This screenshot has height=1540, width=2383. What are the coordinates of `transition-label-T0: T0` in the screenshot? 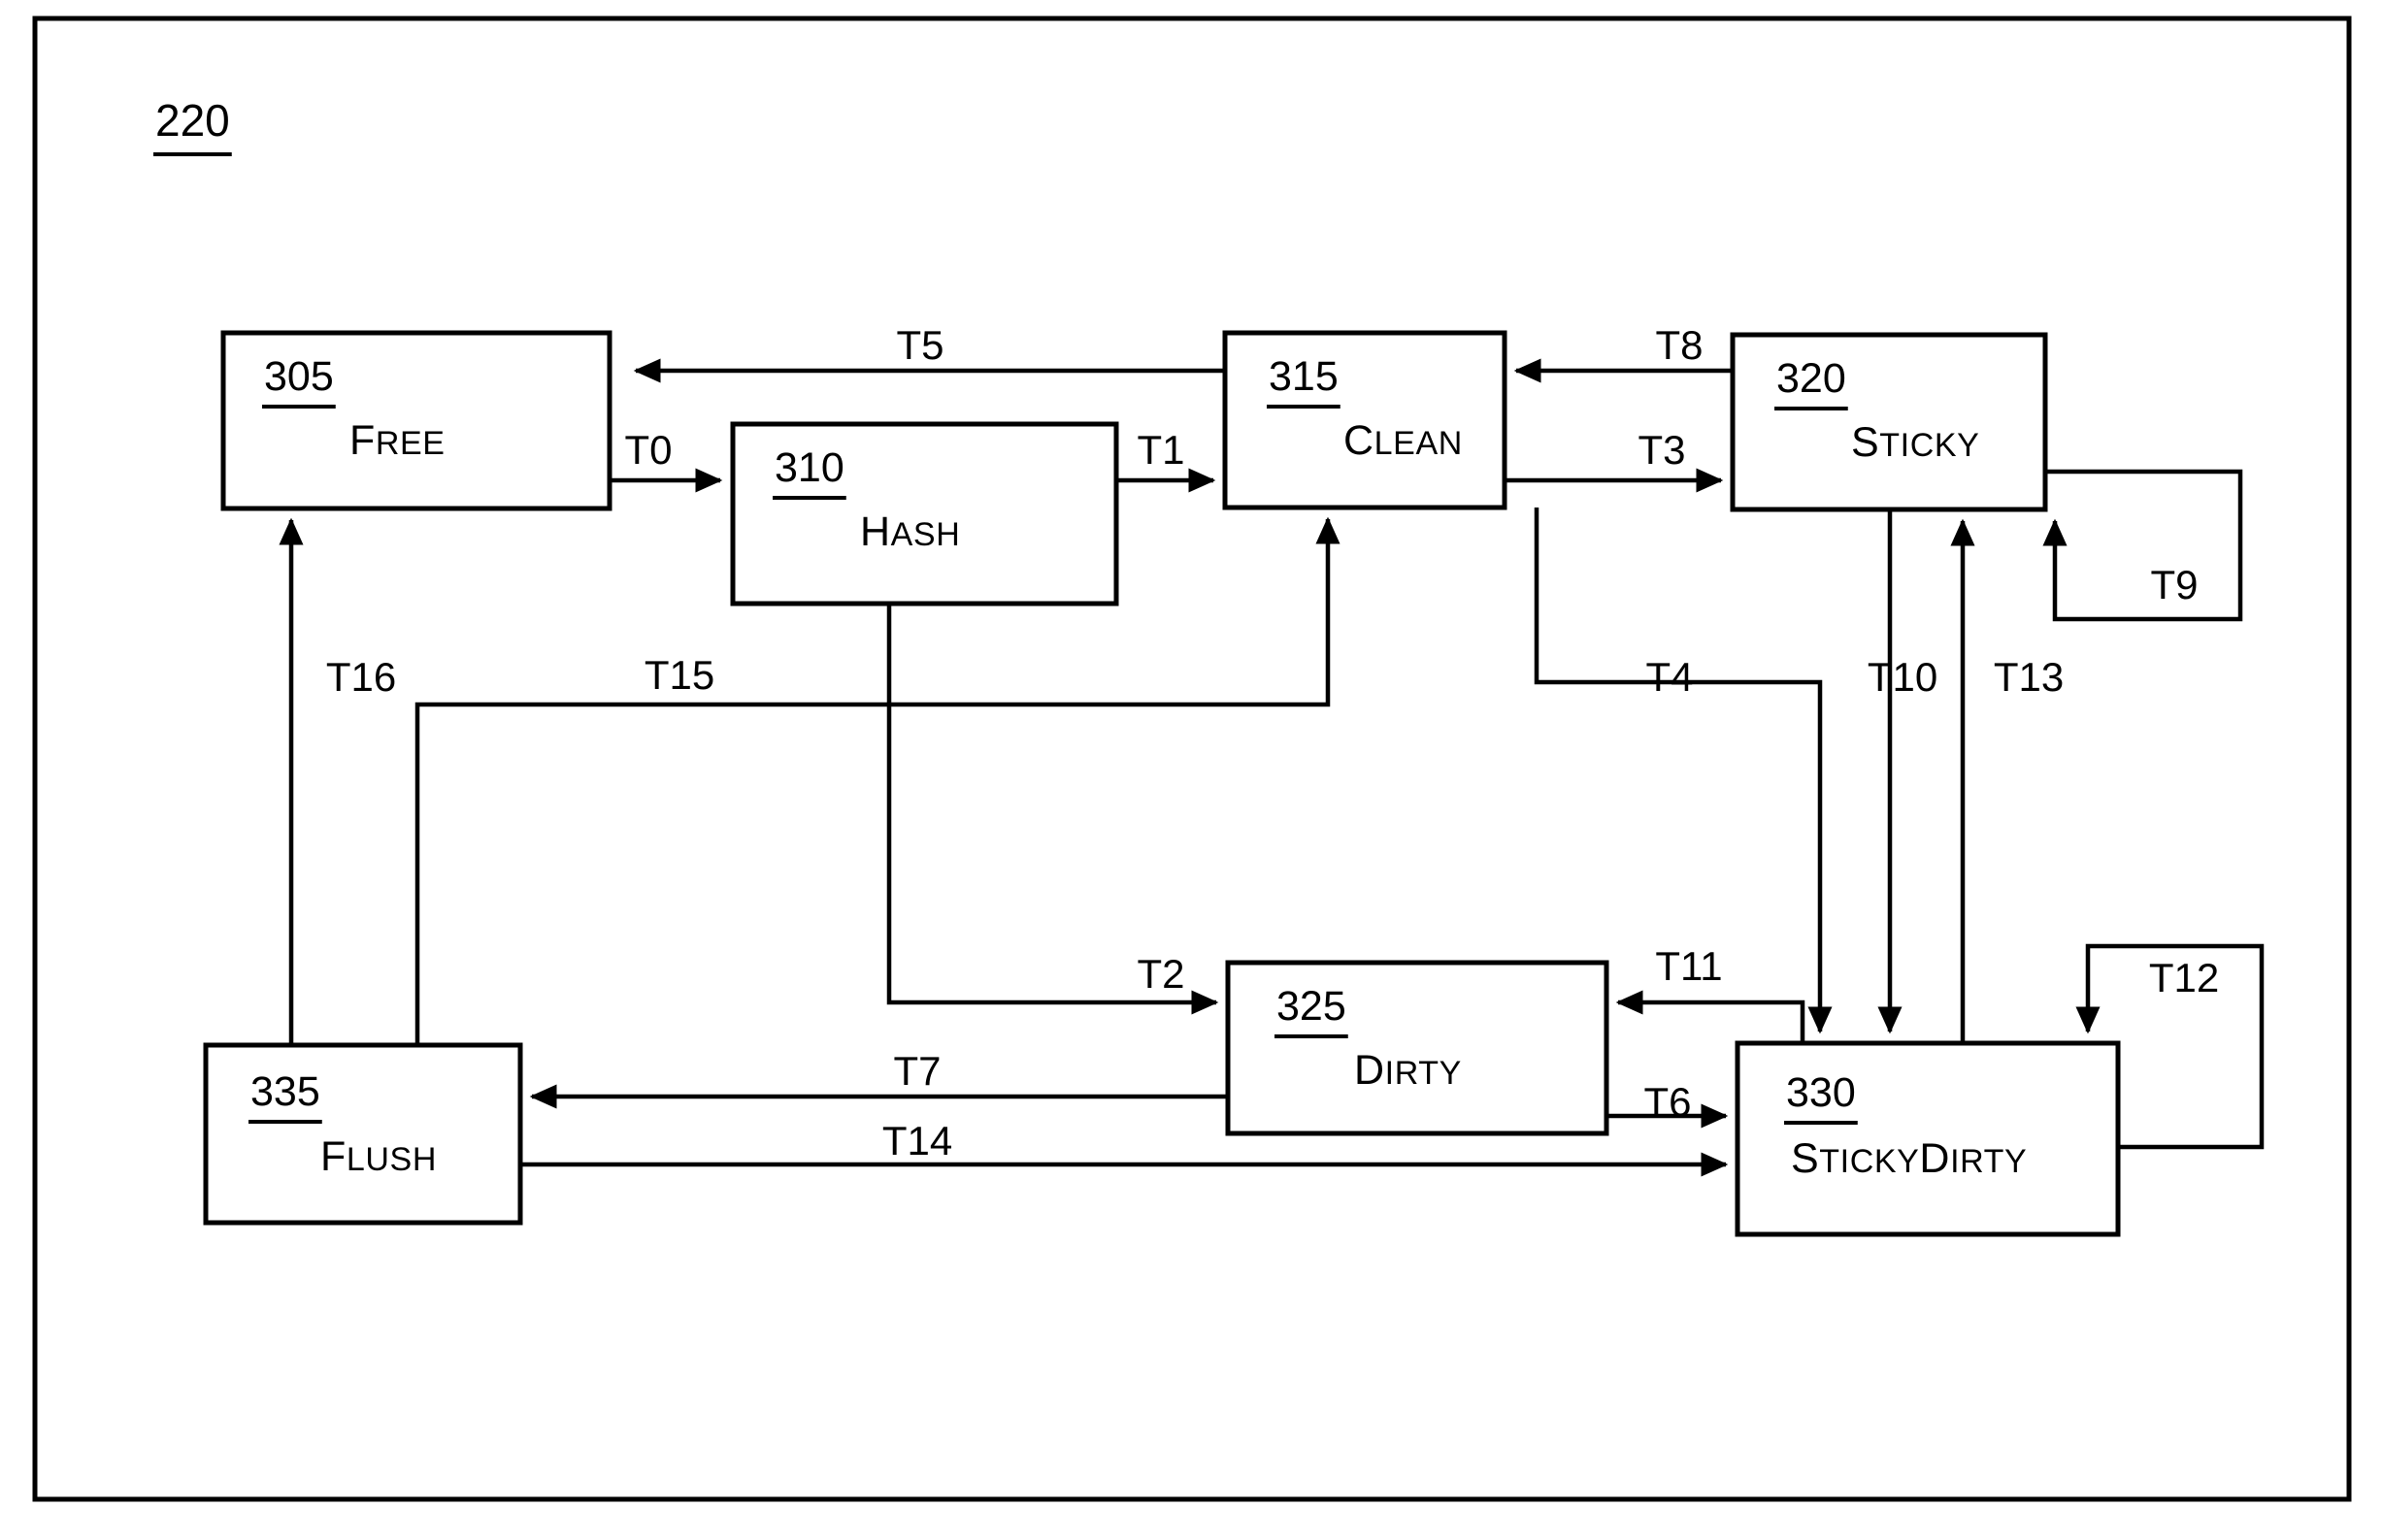 It's located at (648, 450).